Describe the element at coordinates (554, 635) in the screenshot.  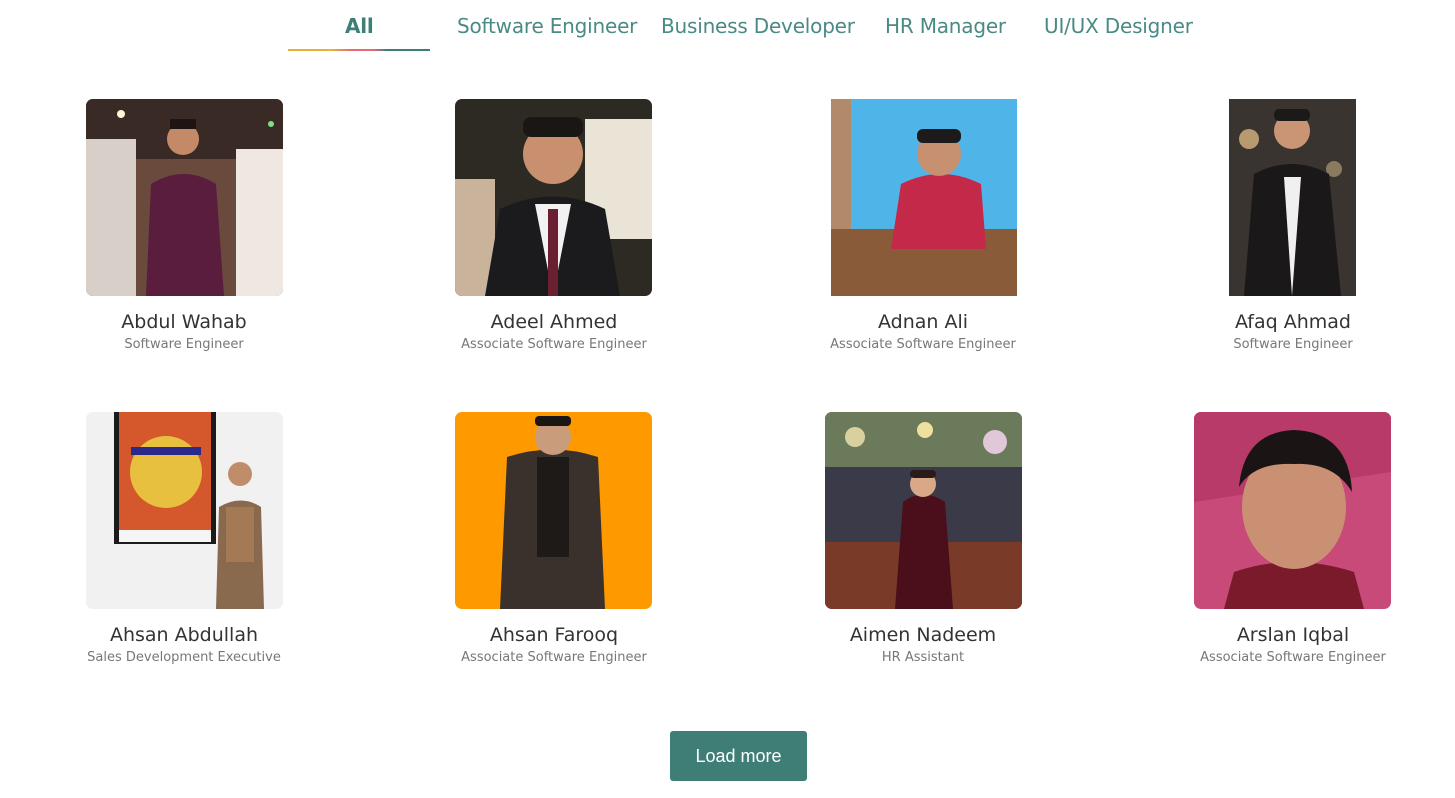
I see `member-name: Ahsan Farooq` at that location.